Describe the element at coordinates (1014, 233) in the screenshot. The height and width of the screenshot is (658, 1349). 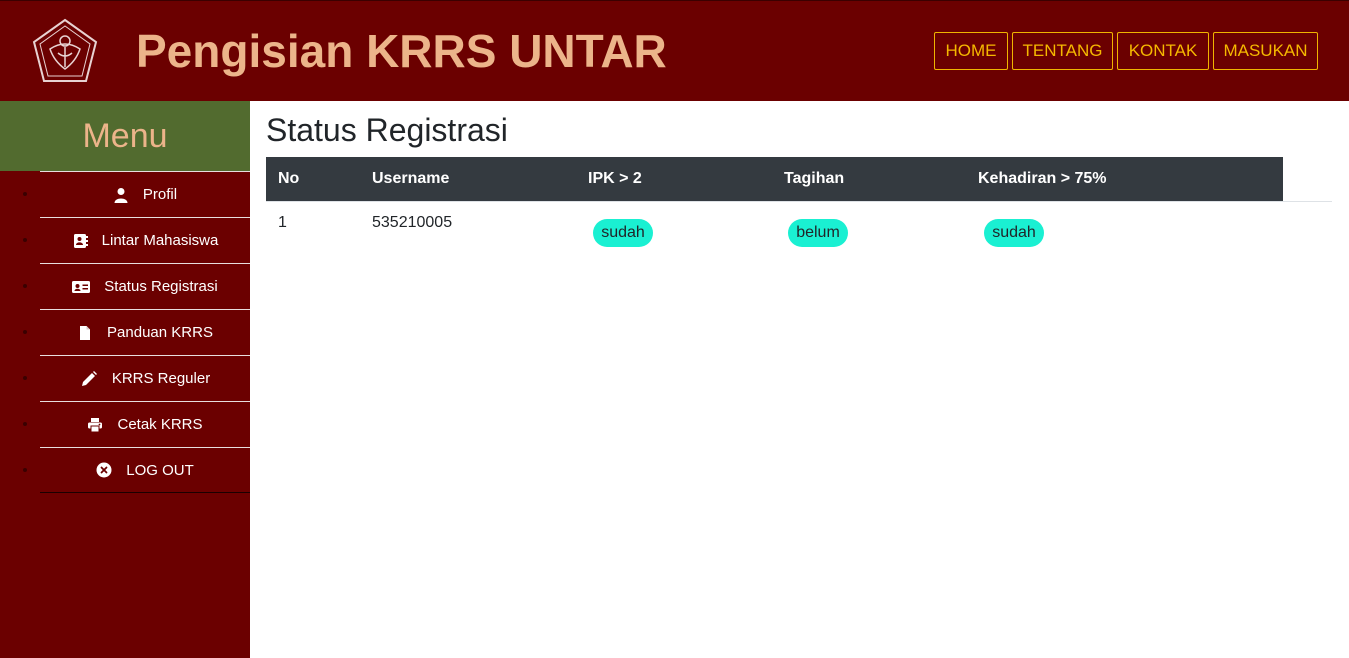
I see `status-badge-kehadiran: sudah` at that location.